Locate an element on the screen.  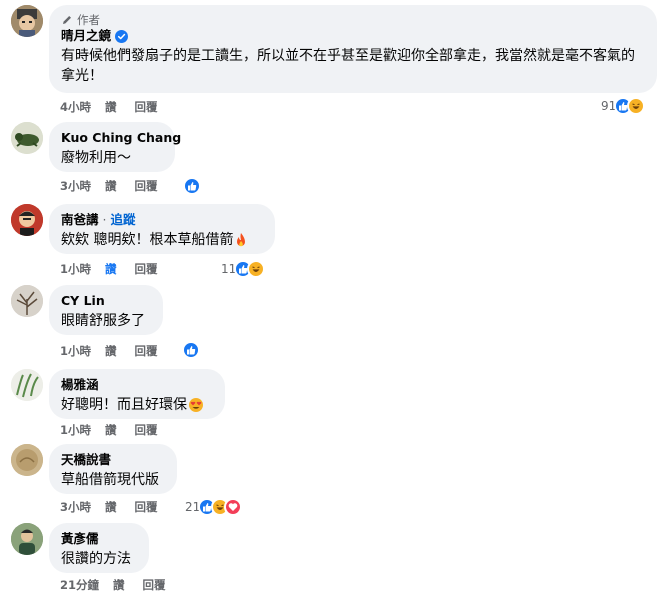
author-badge: 作者 is located at coordinates (353, 20).